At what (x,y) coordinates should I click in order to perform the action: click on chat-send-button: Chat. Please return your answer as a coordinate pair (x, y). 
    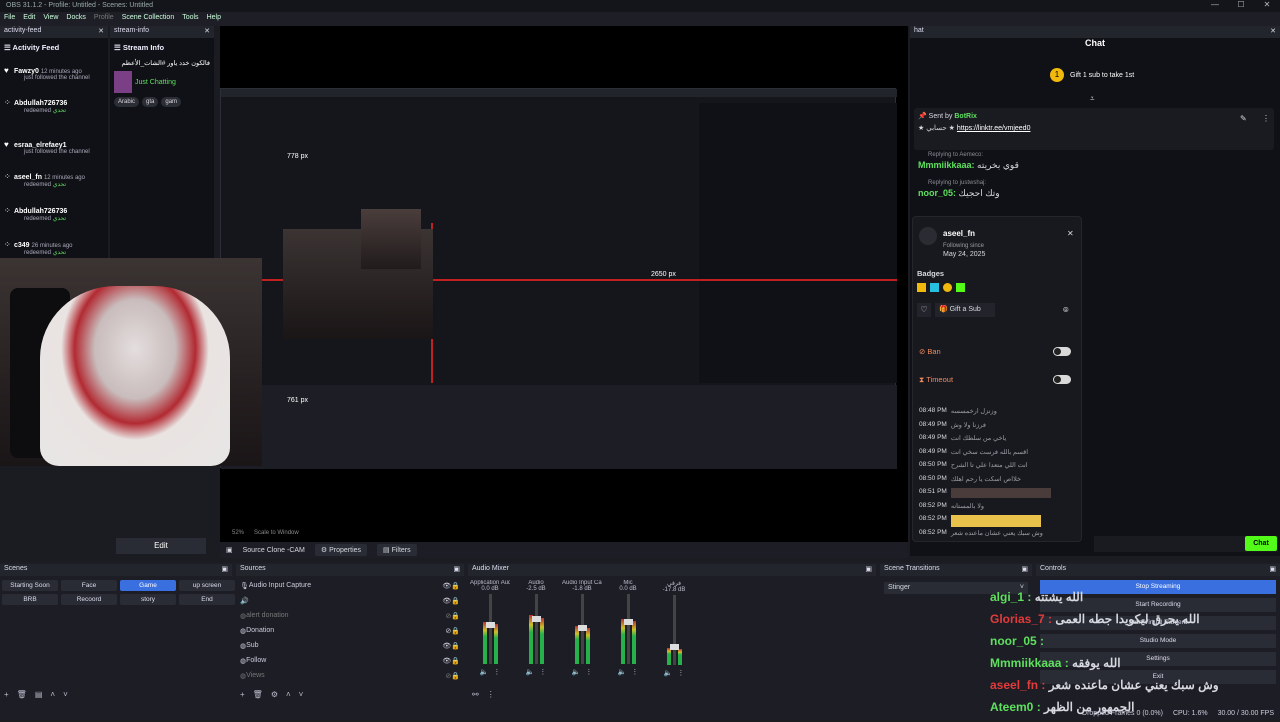
    Looking at the image, I should click on (1261, 543).